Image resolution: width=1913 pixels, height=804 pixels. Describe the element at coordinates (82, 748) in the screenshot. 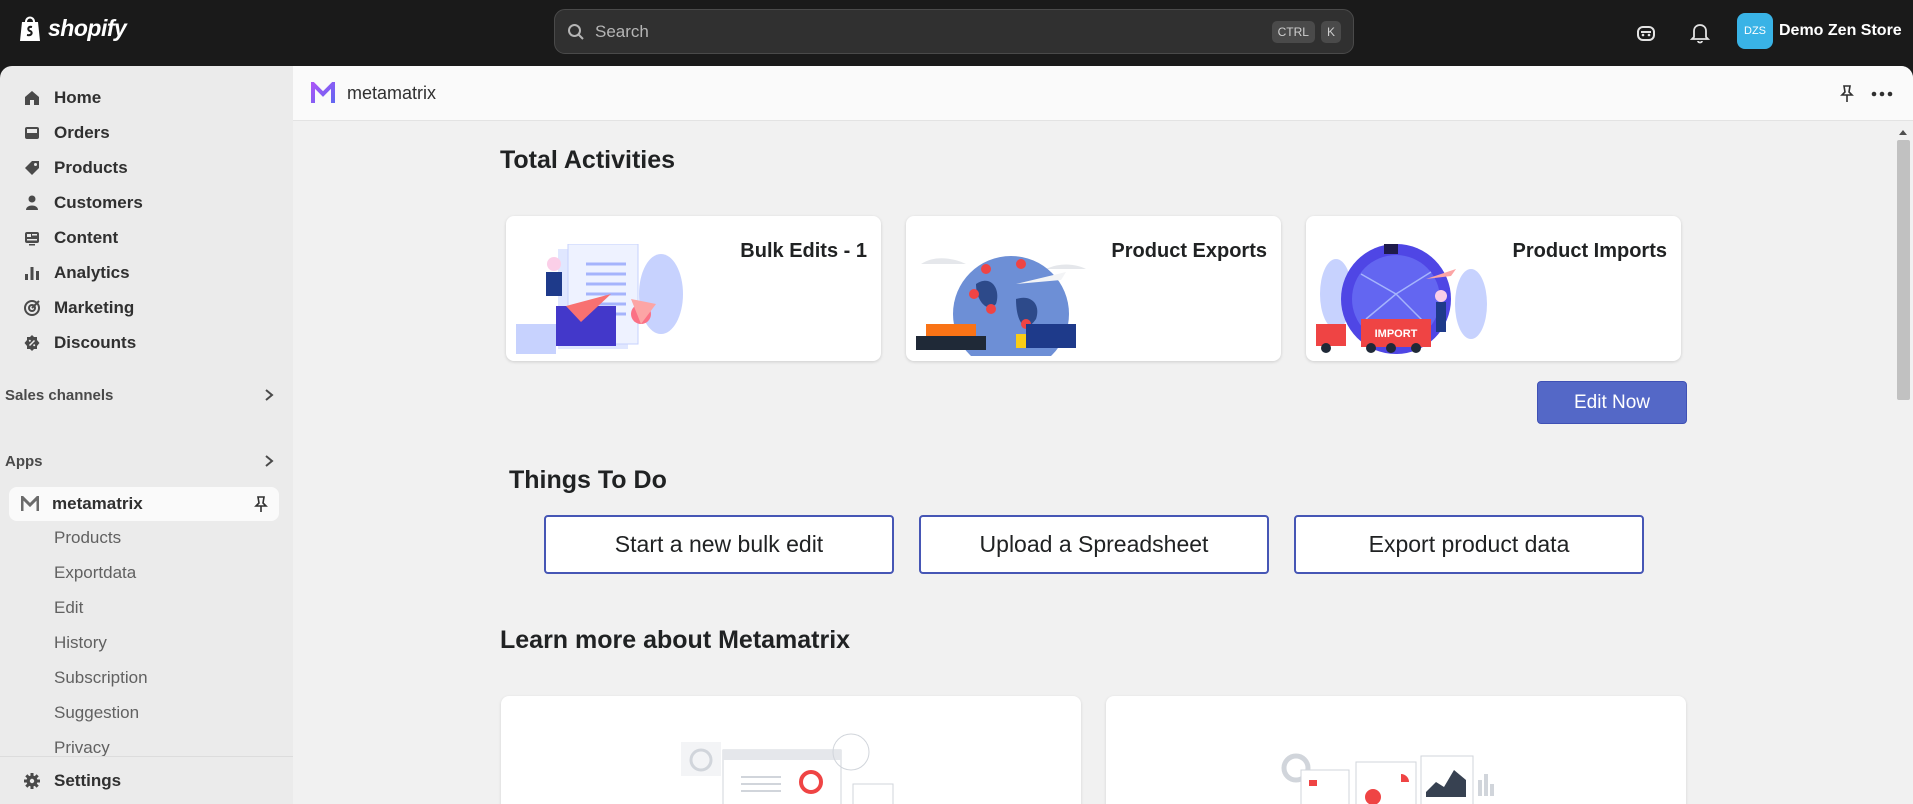

I see `app-subitem-privacy: Privacy` at that location.